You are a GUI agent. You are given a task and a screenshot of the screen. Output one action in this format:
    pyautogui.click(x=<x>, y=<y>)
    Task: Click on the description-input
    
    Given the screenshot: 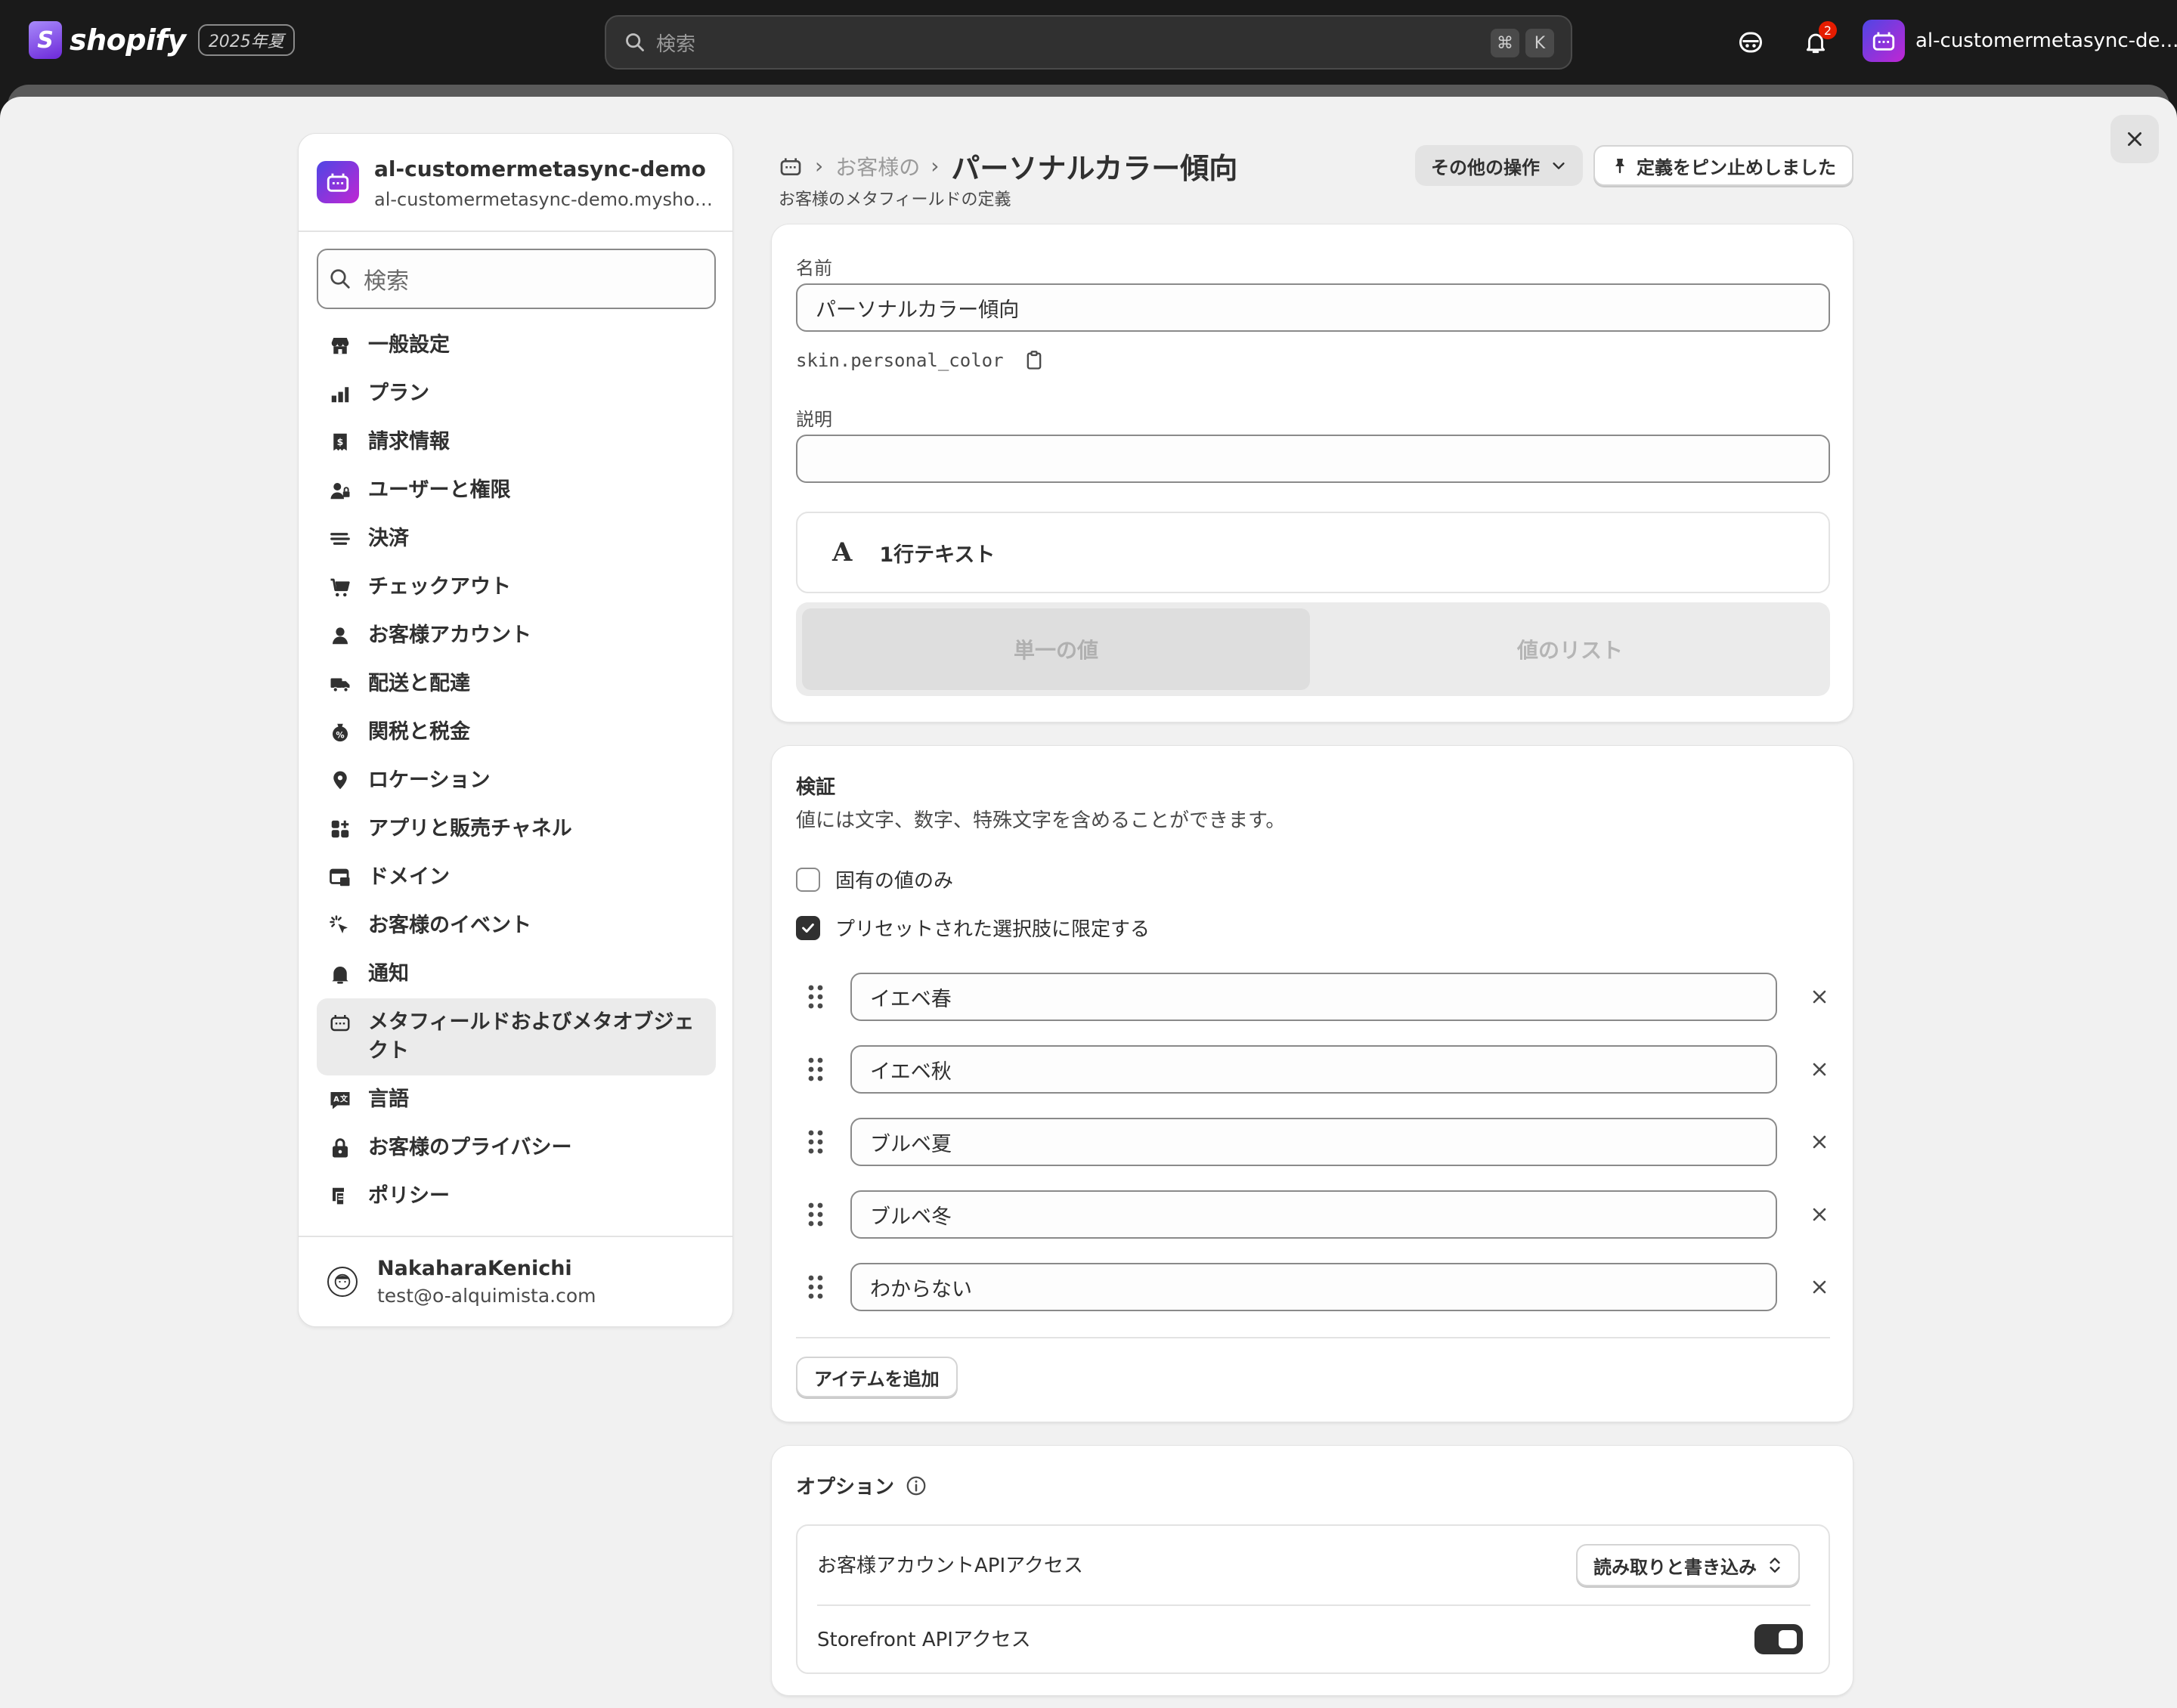 What is the action you would take?
    pyautogui.click(x=1313, y=459)
    